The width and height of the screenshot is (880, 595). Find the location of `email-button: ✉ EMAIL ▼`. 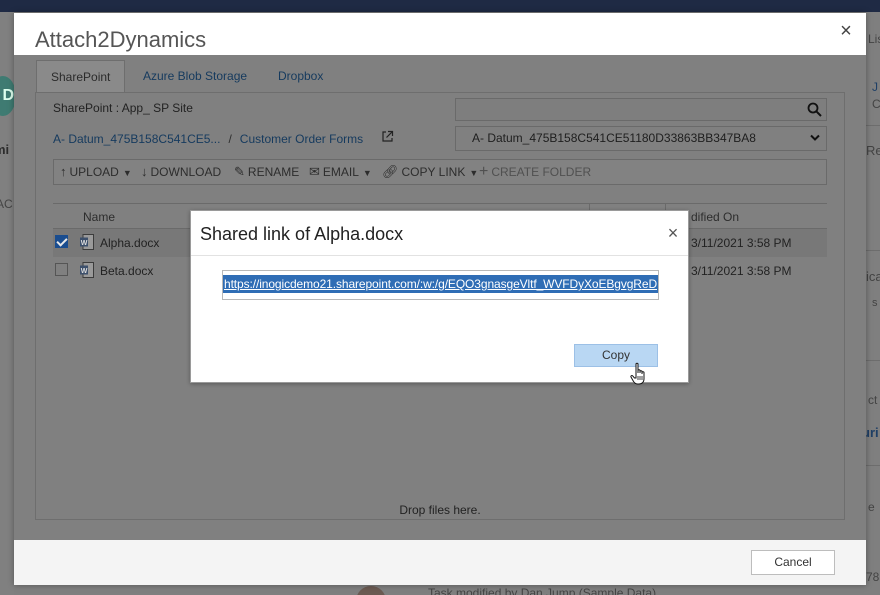

email-button: ✉ EMAIL ▼ is located at coordinates (342, 172).